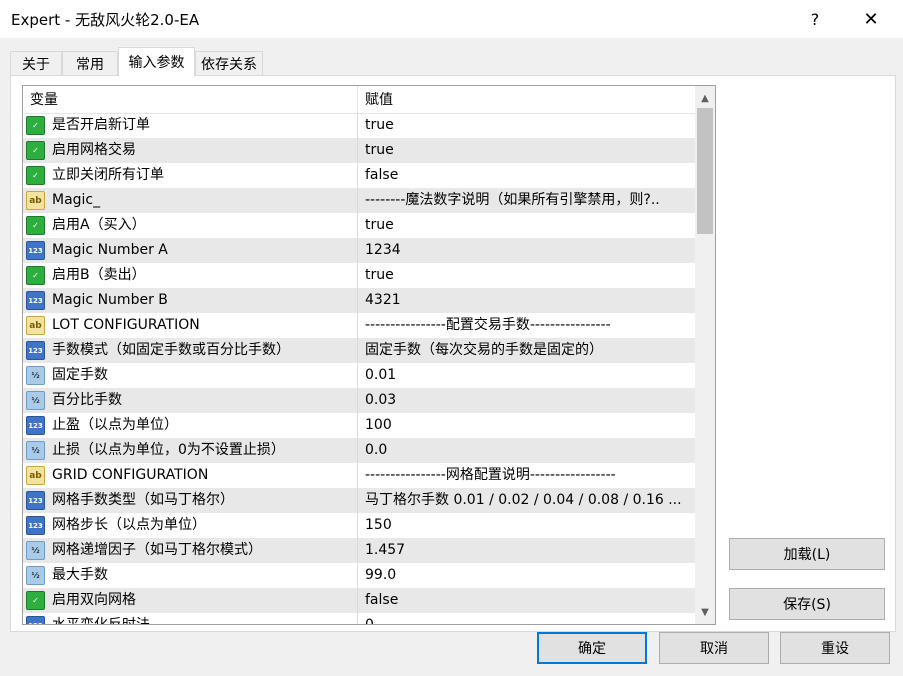 The width and height of the screenshot is (903, 676). What do you see at coordinates (807, 604) in the screenshot?
I see `save-button: 保存(S)` at bounding box center [807, 604].